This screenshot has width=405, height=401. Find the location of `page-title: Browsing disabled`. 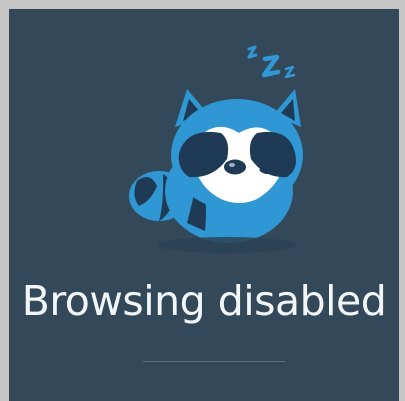

page-title: Browsing disabled is located at coordinates (204, 301).